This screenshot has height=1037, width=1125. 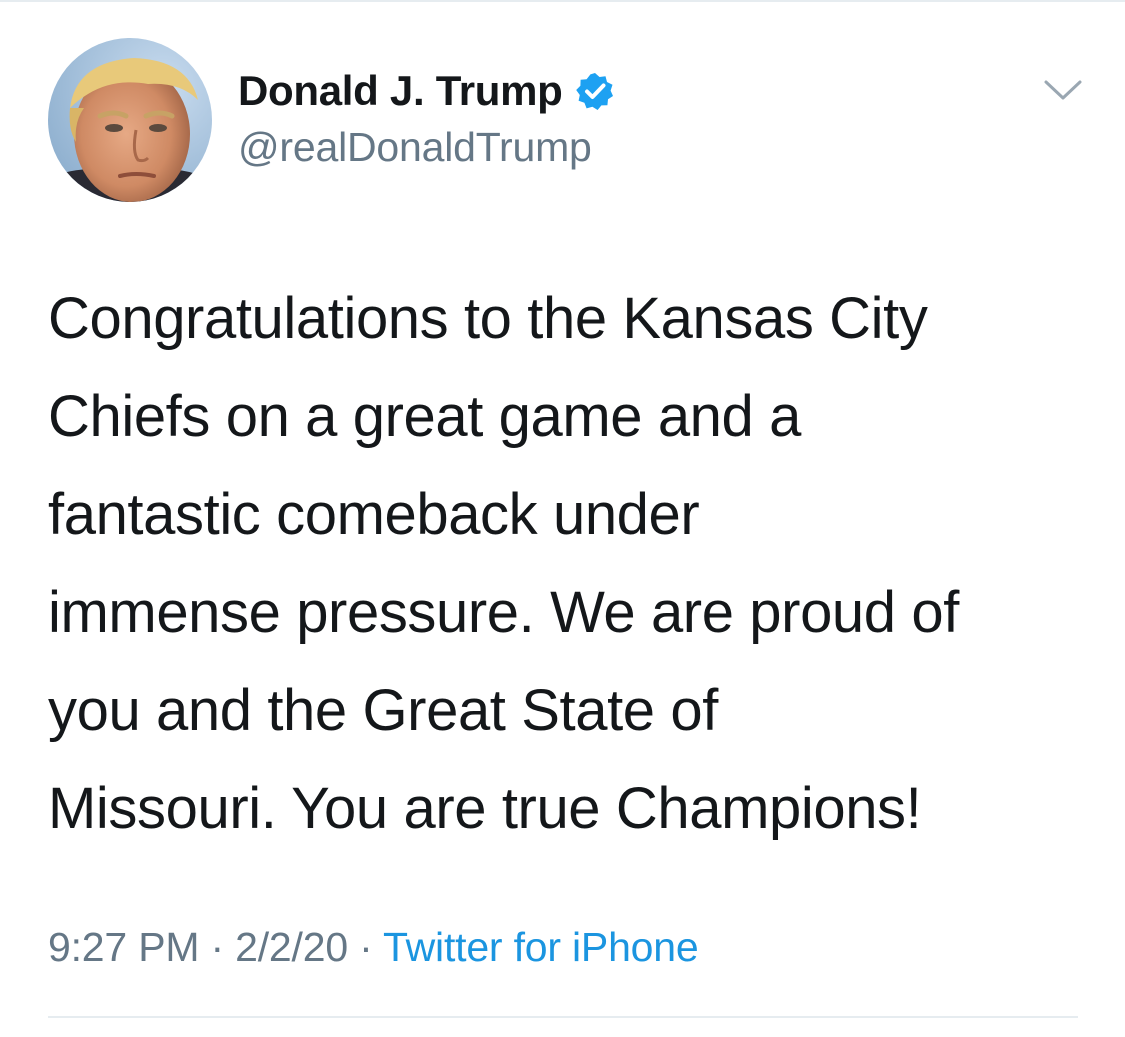 What do you see at coordinates (1063, 90) in the screenshot?
I see `chevron-down-icon` at bounding box center [1063, 90].